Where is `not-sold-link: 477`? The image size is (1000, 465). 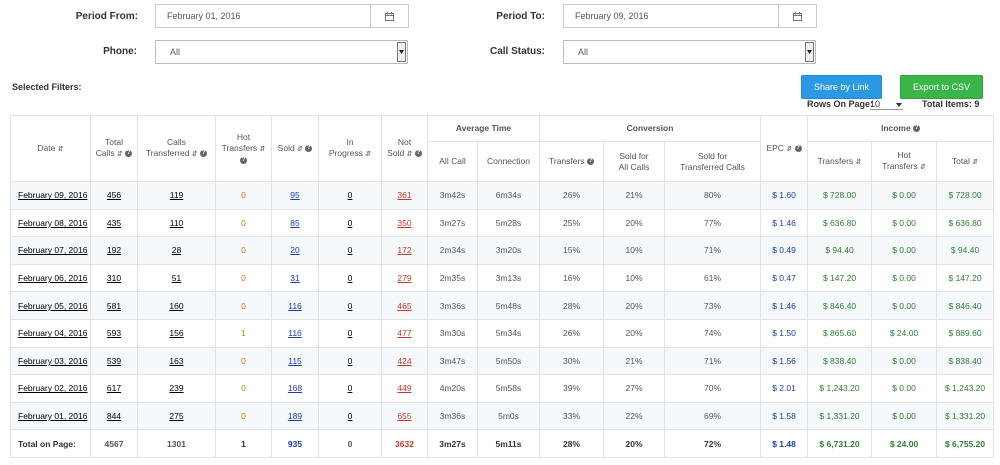
not-sold-link: 477 is located at coordinates (404, 333).